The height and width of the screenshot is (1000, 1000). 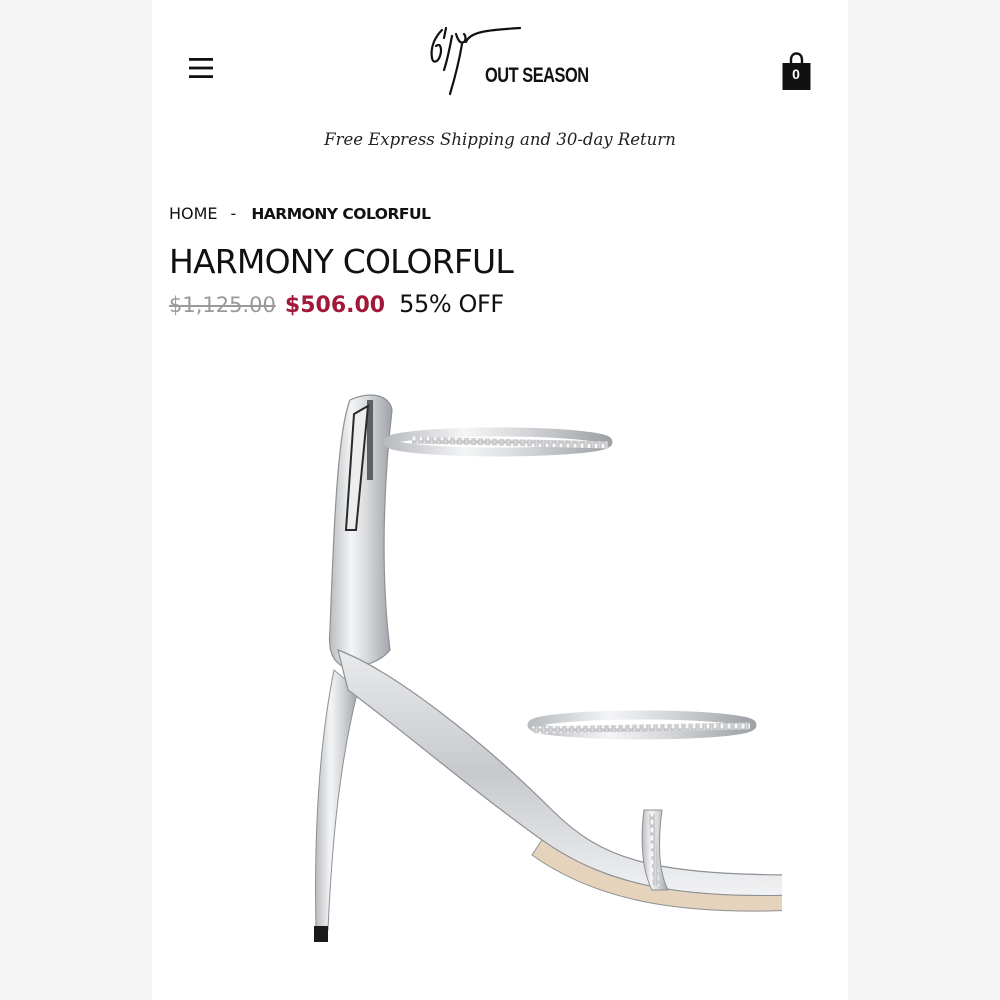 I want to click on product-title: HARMONY COLORFUL, so click(x=341, y=261).